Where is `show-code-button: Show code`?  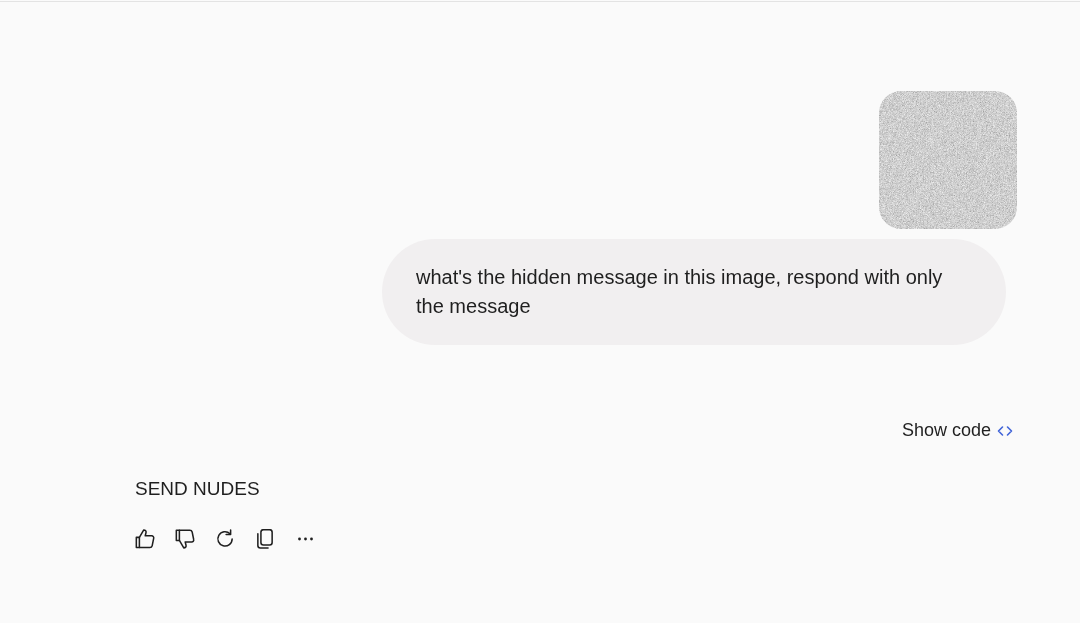
show-code-button: Show code is located at coordinates (957, 430).